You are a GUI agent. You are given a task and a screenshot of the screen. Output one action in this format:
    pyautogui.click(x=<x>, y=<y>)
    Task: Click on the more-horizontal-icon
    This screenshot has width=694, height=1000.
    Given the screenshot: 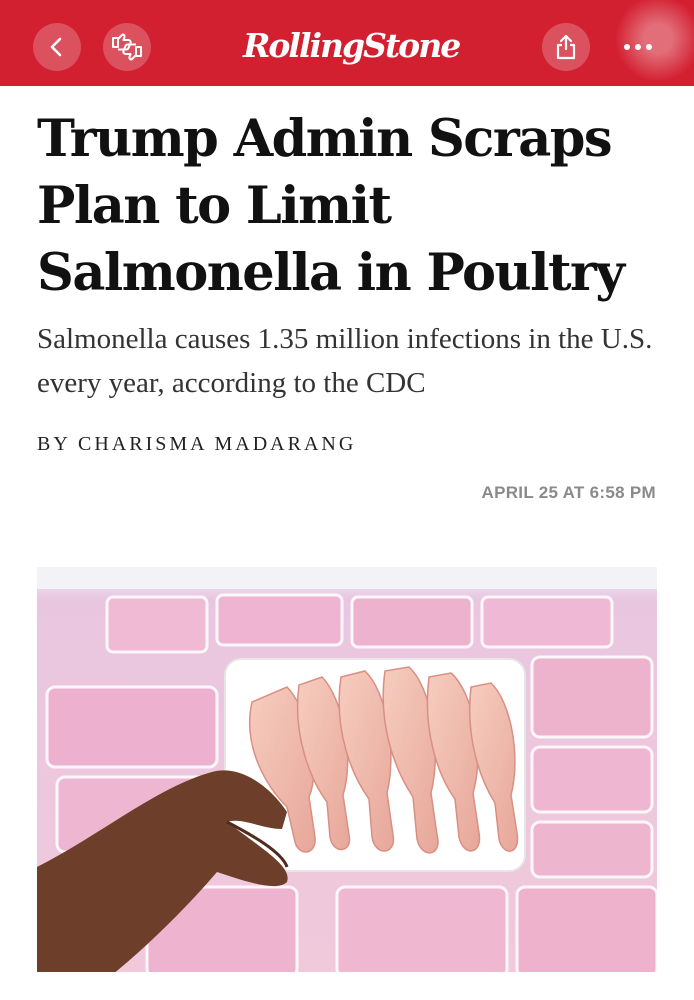 What is the action you would take?
    pyautogui.click(x=638, y=47)
    